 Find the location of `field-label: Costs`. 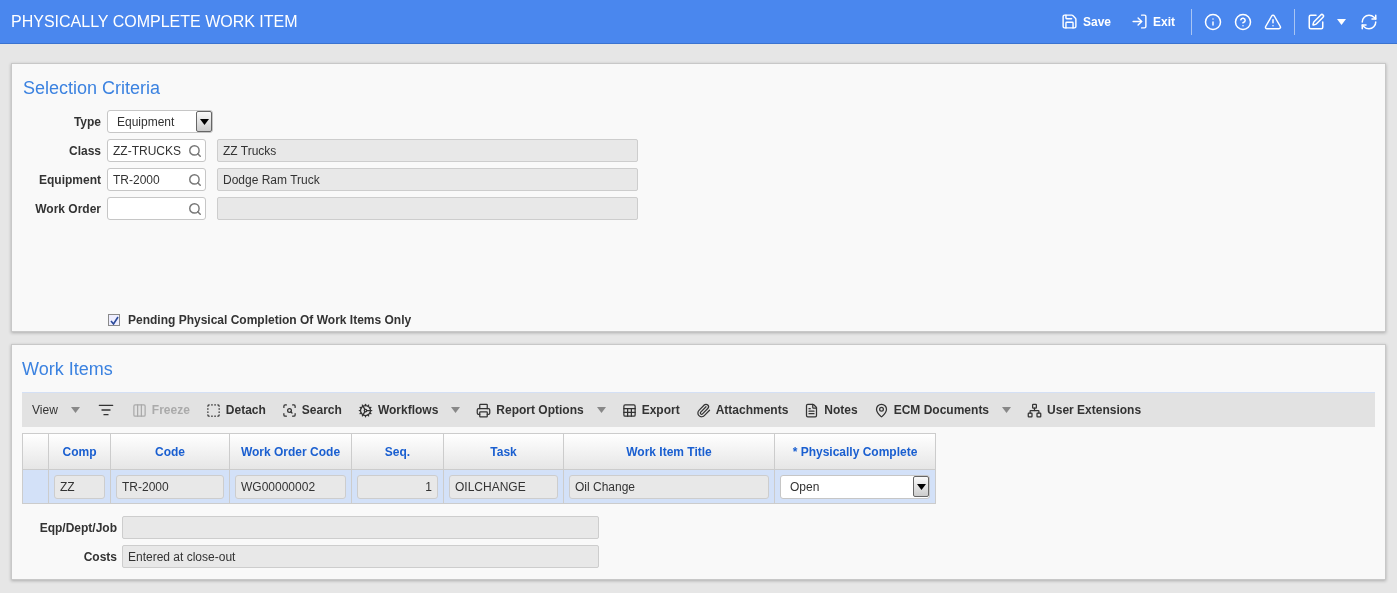

field-label: Costs is located at coordinates (99, 557).